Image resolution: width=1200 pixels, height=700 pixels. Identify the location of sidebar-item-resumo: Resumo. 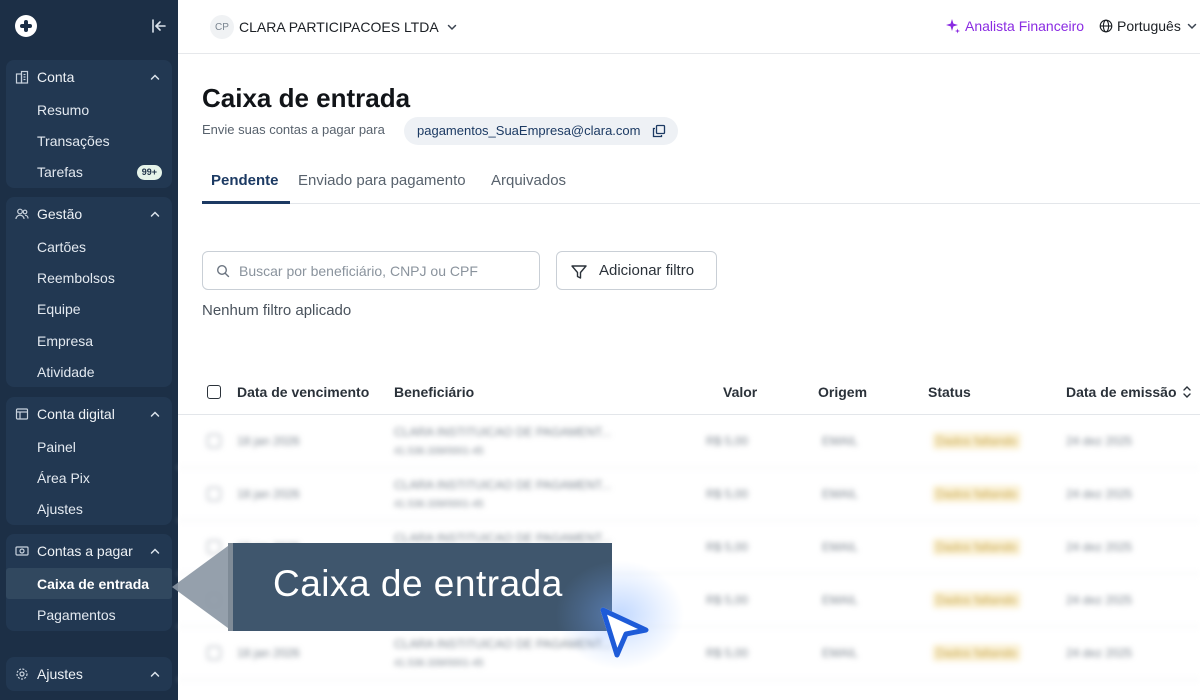
(89, 109).